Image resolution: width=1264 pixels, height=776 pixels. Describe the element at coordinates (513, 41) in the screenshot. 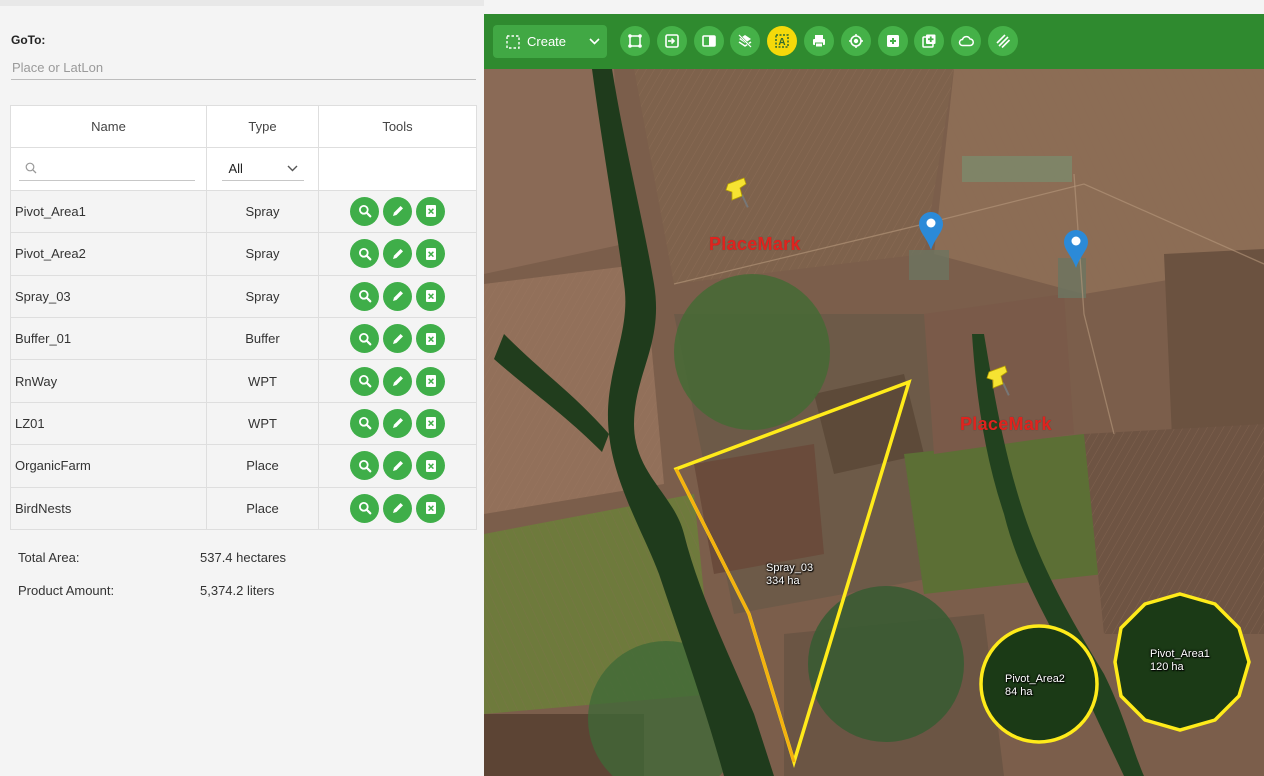

I see `draw-area-icon` at that location.